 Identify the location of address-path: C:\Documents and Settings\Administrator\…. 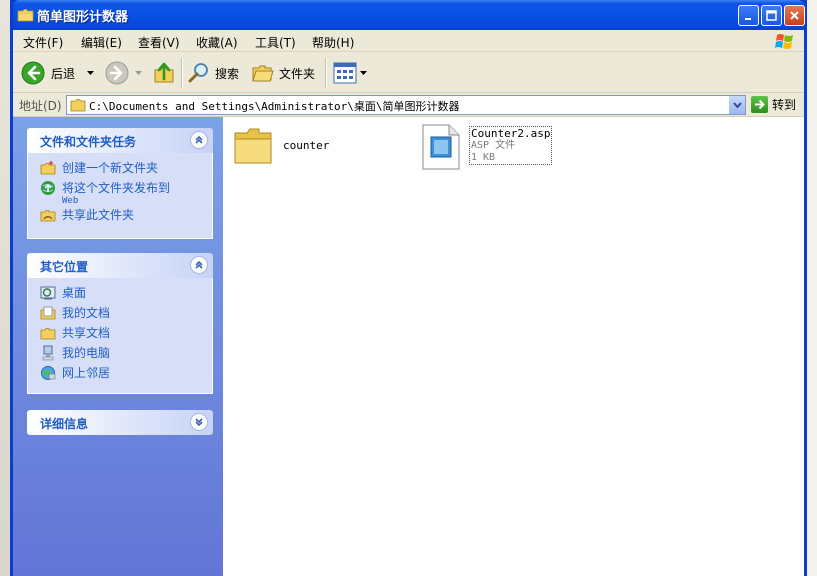
(274, 106).